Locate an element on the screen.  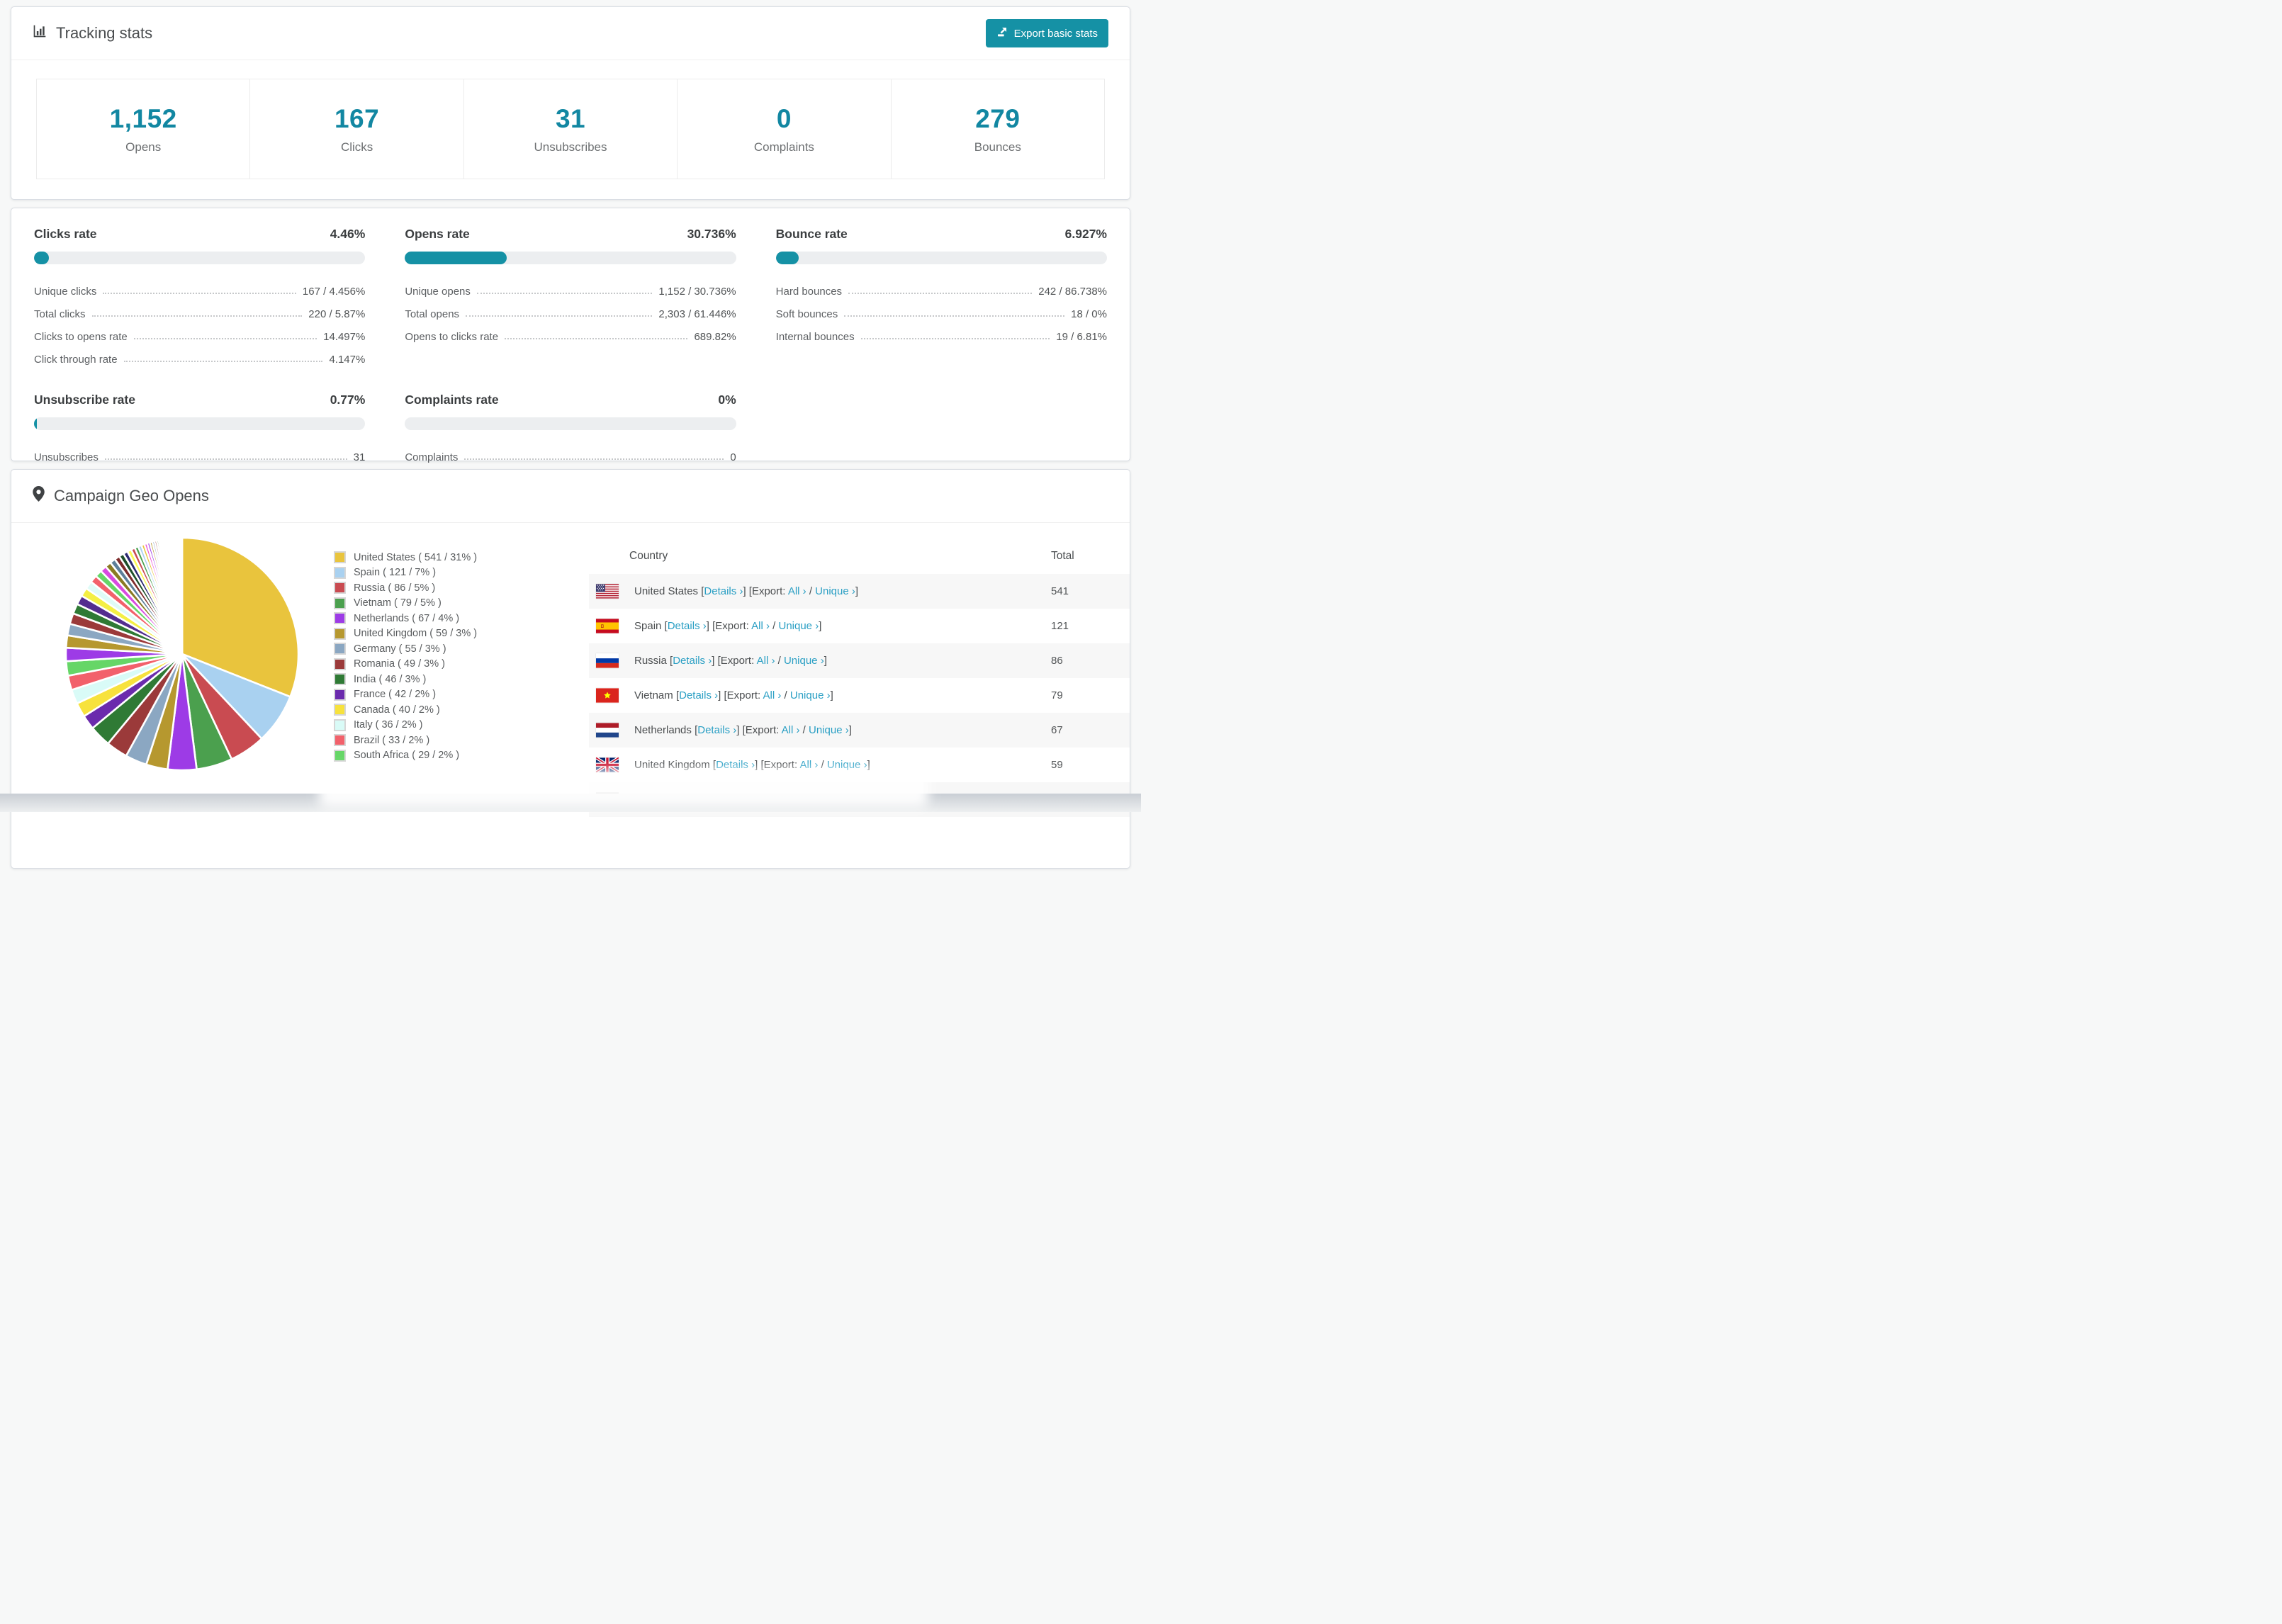
stat-opens: 1,152 Opens is located at coordinates (143, 129).